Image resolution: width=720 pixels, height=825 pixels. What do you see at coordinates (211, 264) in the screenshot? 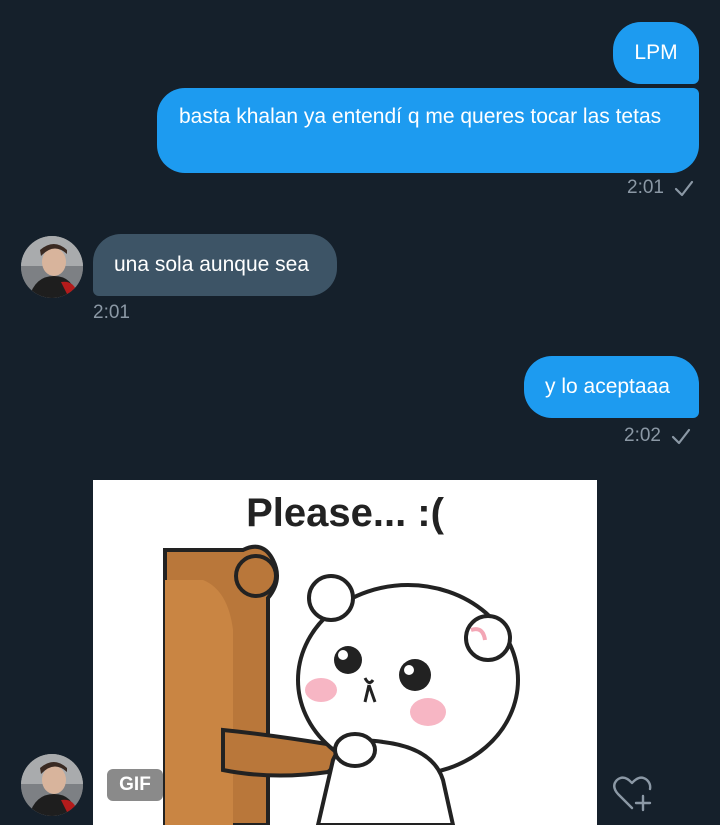
I see `message-text: una sola aunque sea` at bounding box center [211, 264].